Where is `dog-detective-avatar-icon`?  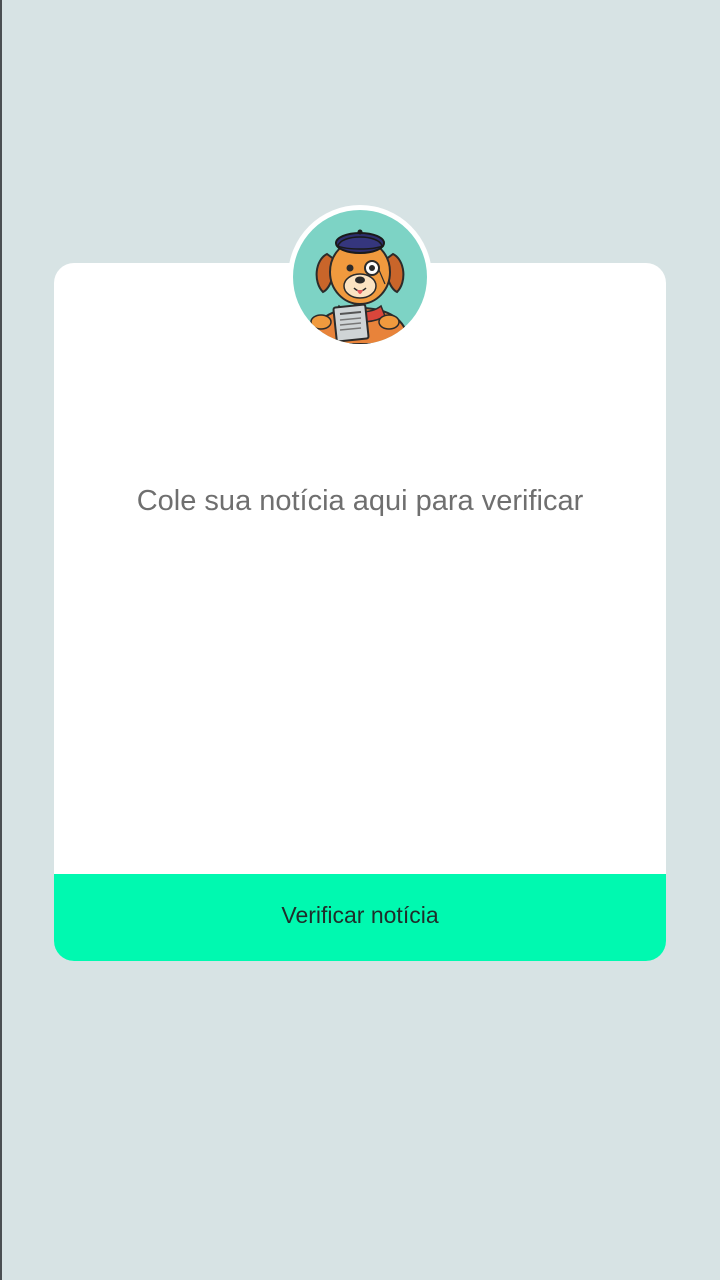 dog-detective-avatar-icon is located at coordinates (360, 277).